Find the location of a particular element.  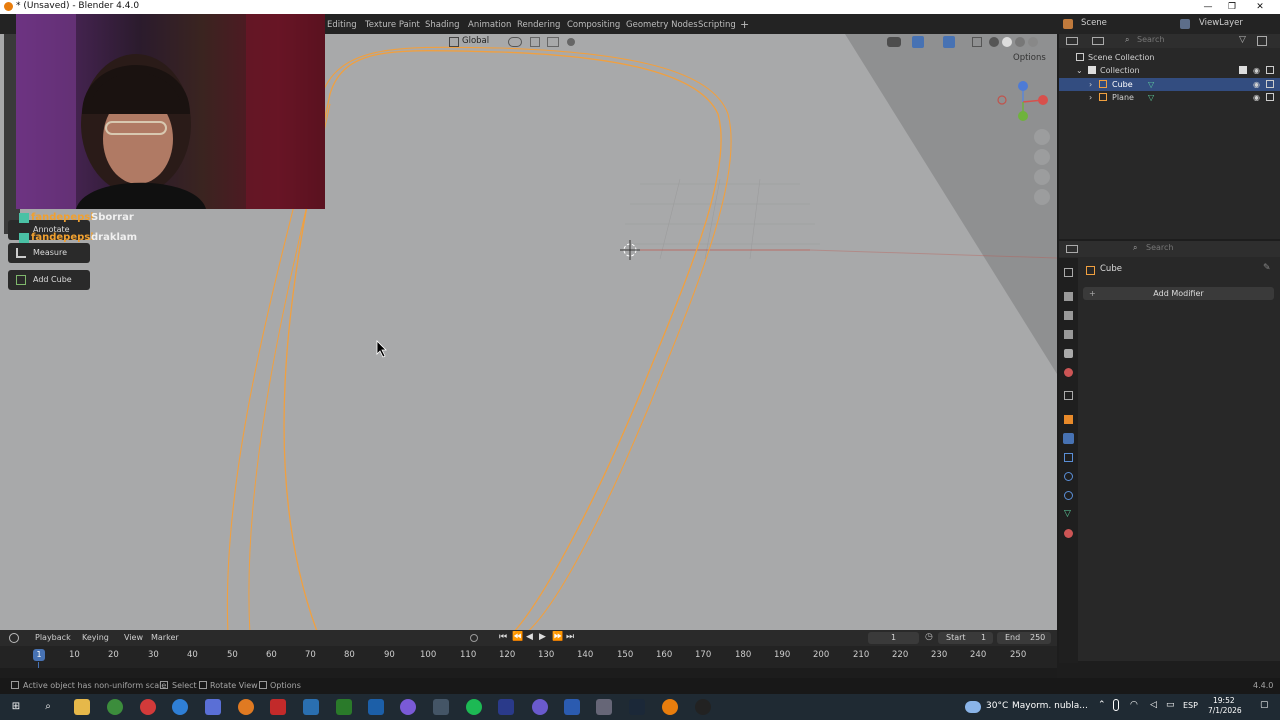

world-tab-icon is located at coordinates (1068, 372).